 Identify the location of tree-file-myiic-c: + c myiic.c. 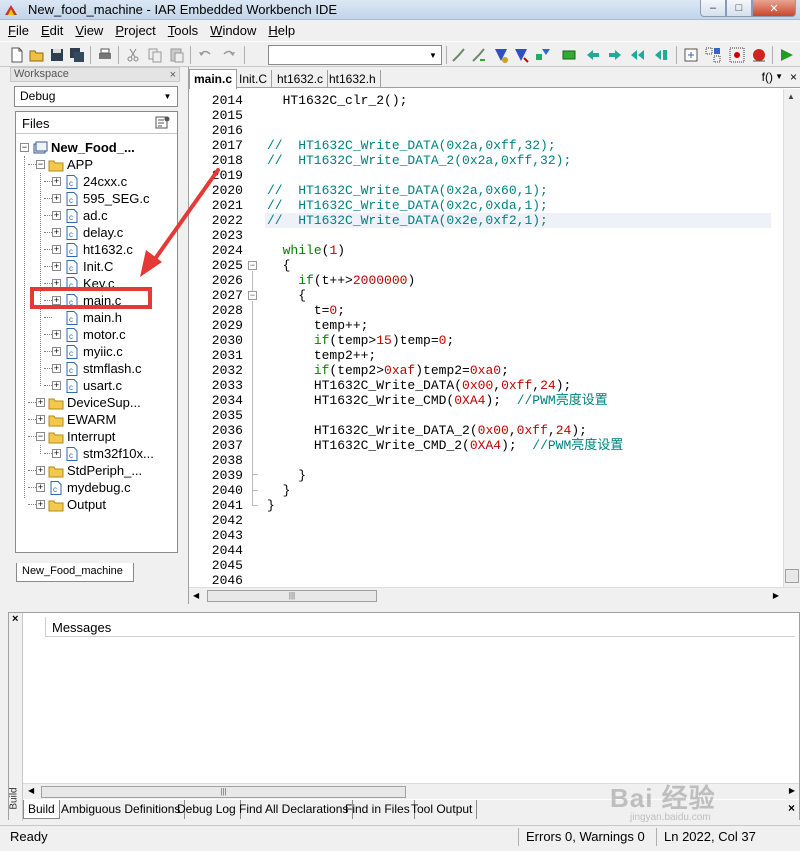
(87, 351).